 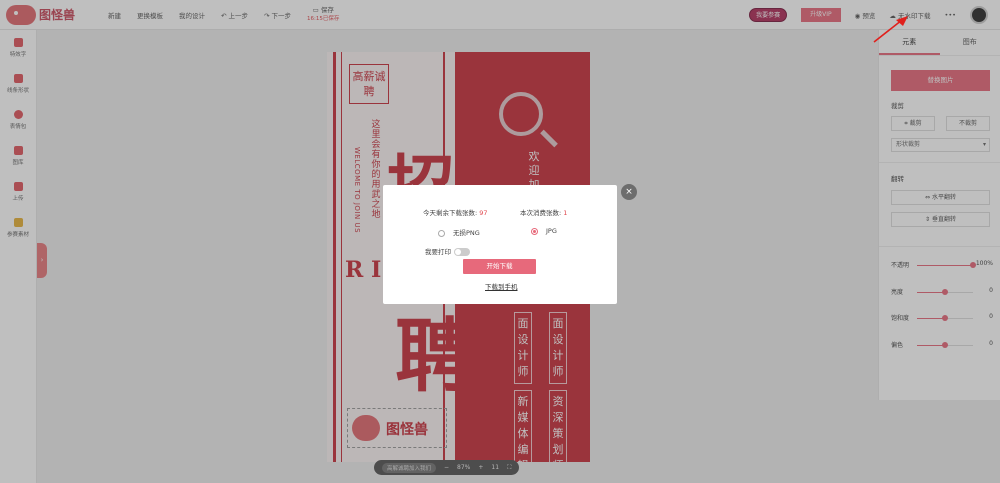 I want to click on consume-count: 本次消费张数: 1, so click(x=544, y=213).